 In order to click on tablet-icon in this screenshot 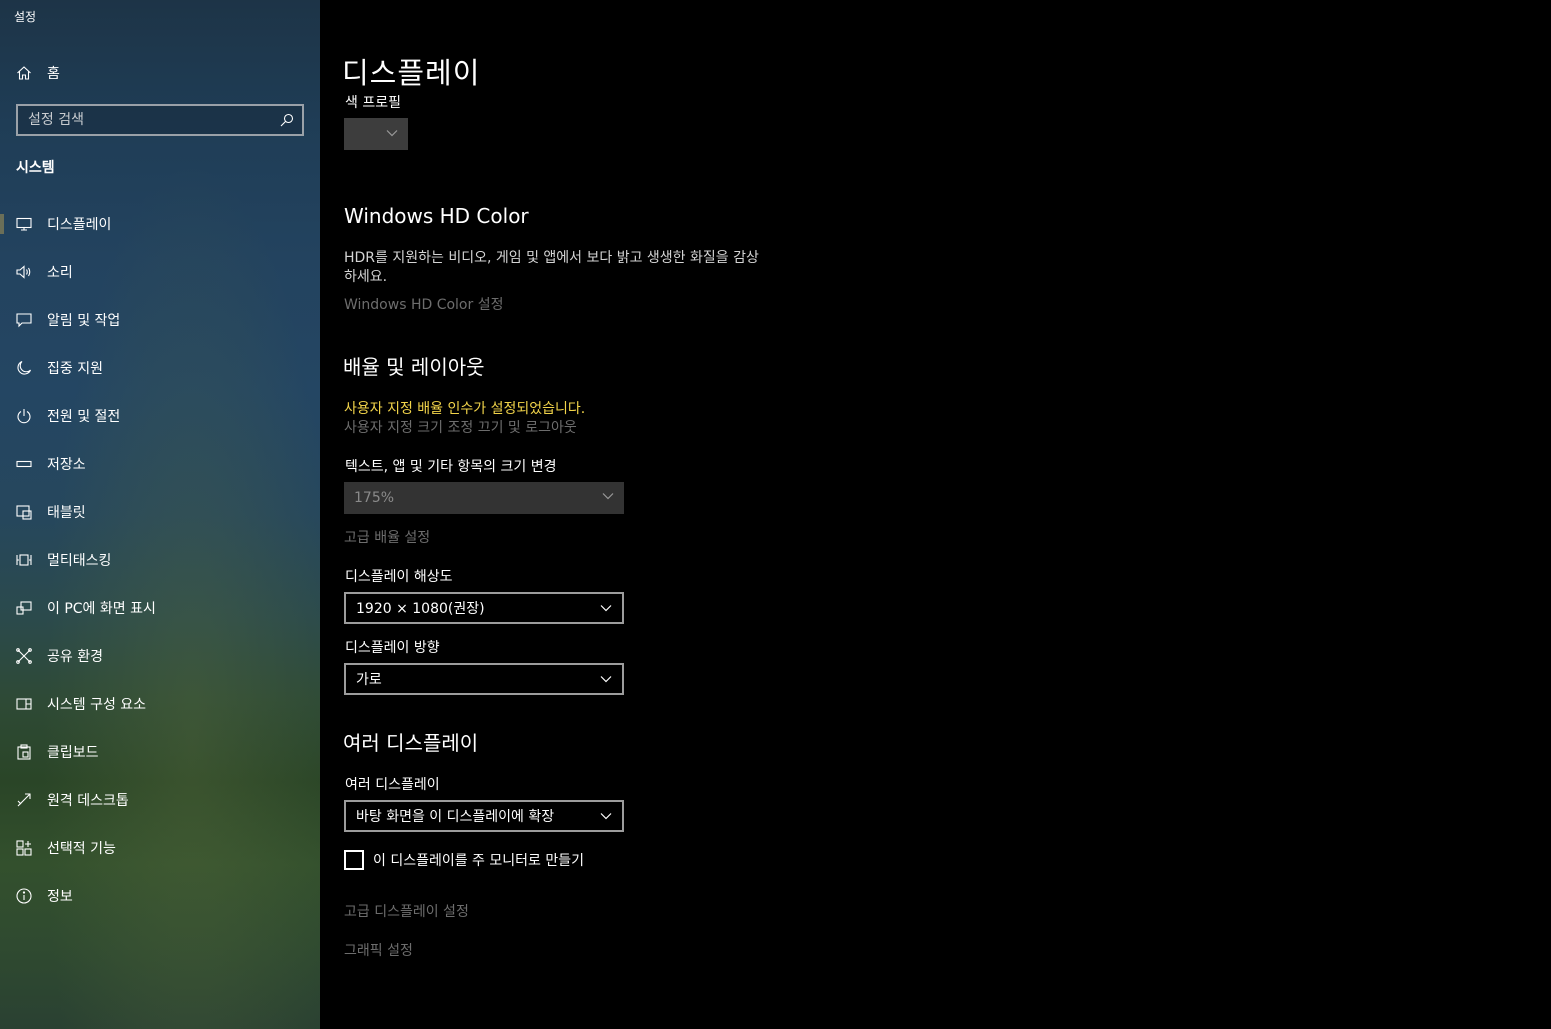, I will do `click(24, 512)`.